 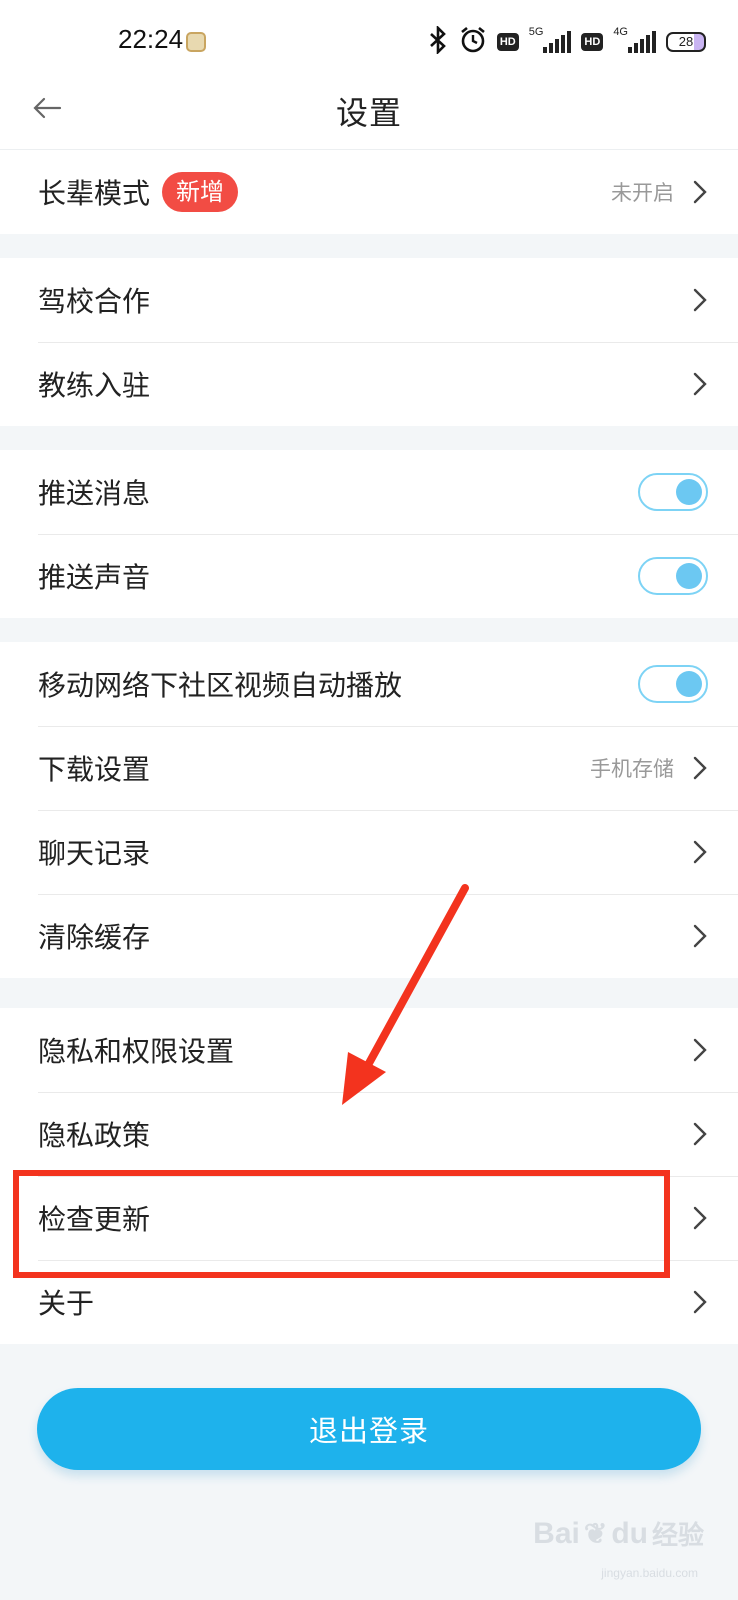 I want to click on row-label: 关于, so click(x=66, y=1303).